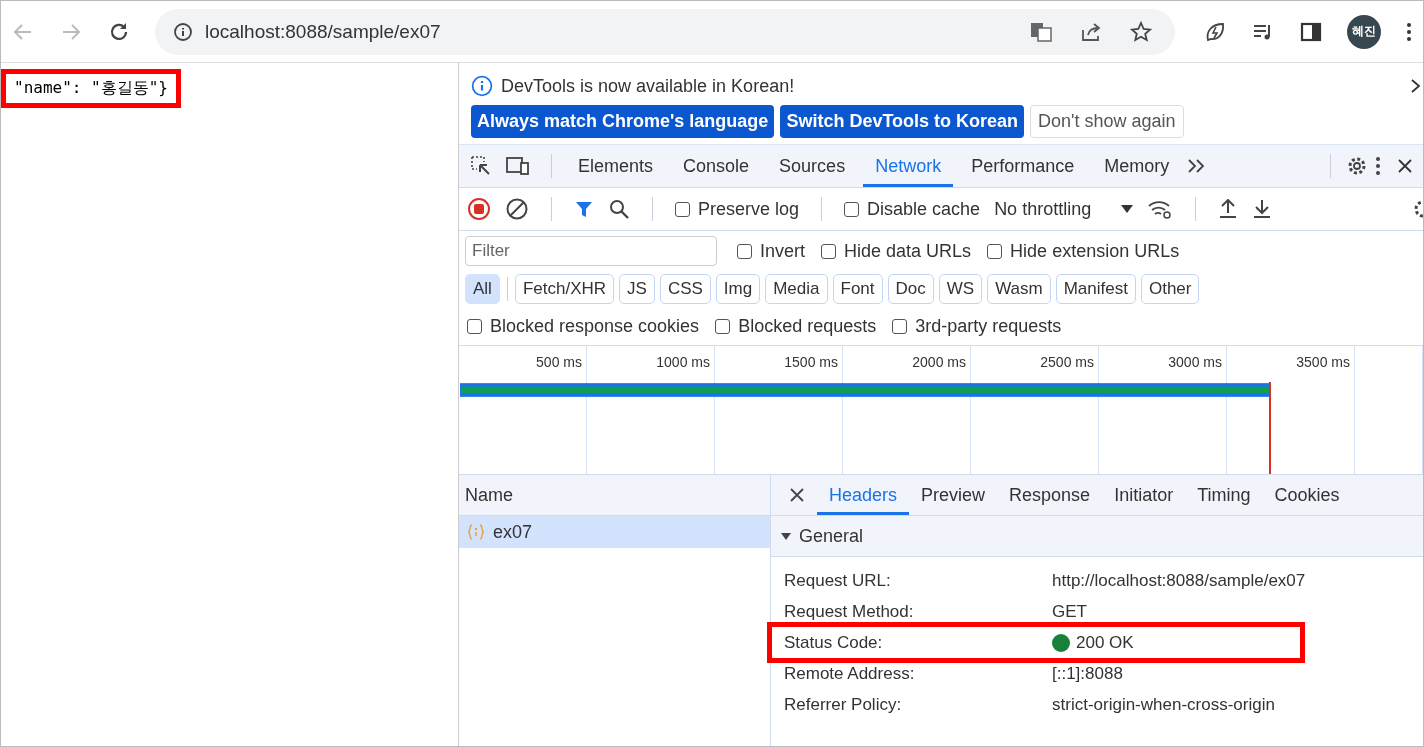  What do you see at coordinates (977, 326) in the screenshot?
I see `checkbox: 3rd-party requests` at bounding box center [977, 326].